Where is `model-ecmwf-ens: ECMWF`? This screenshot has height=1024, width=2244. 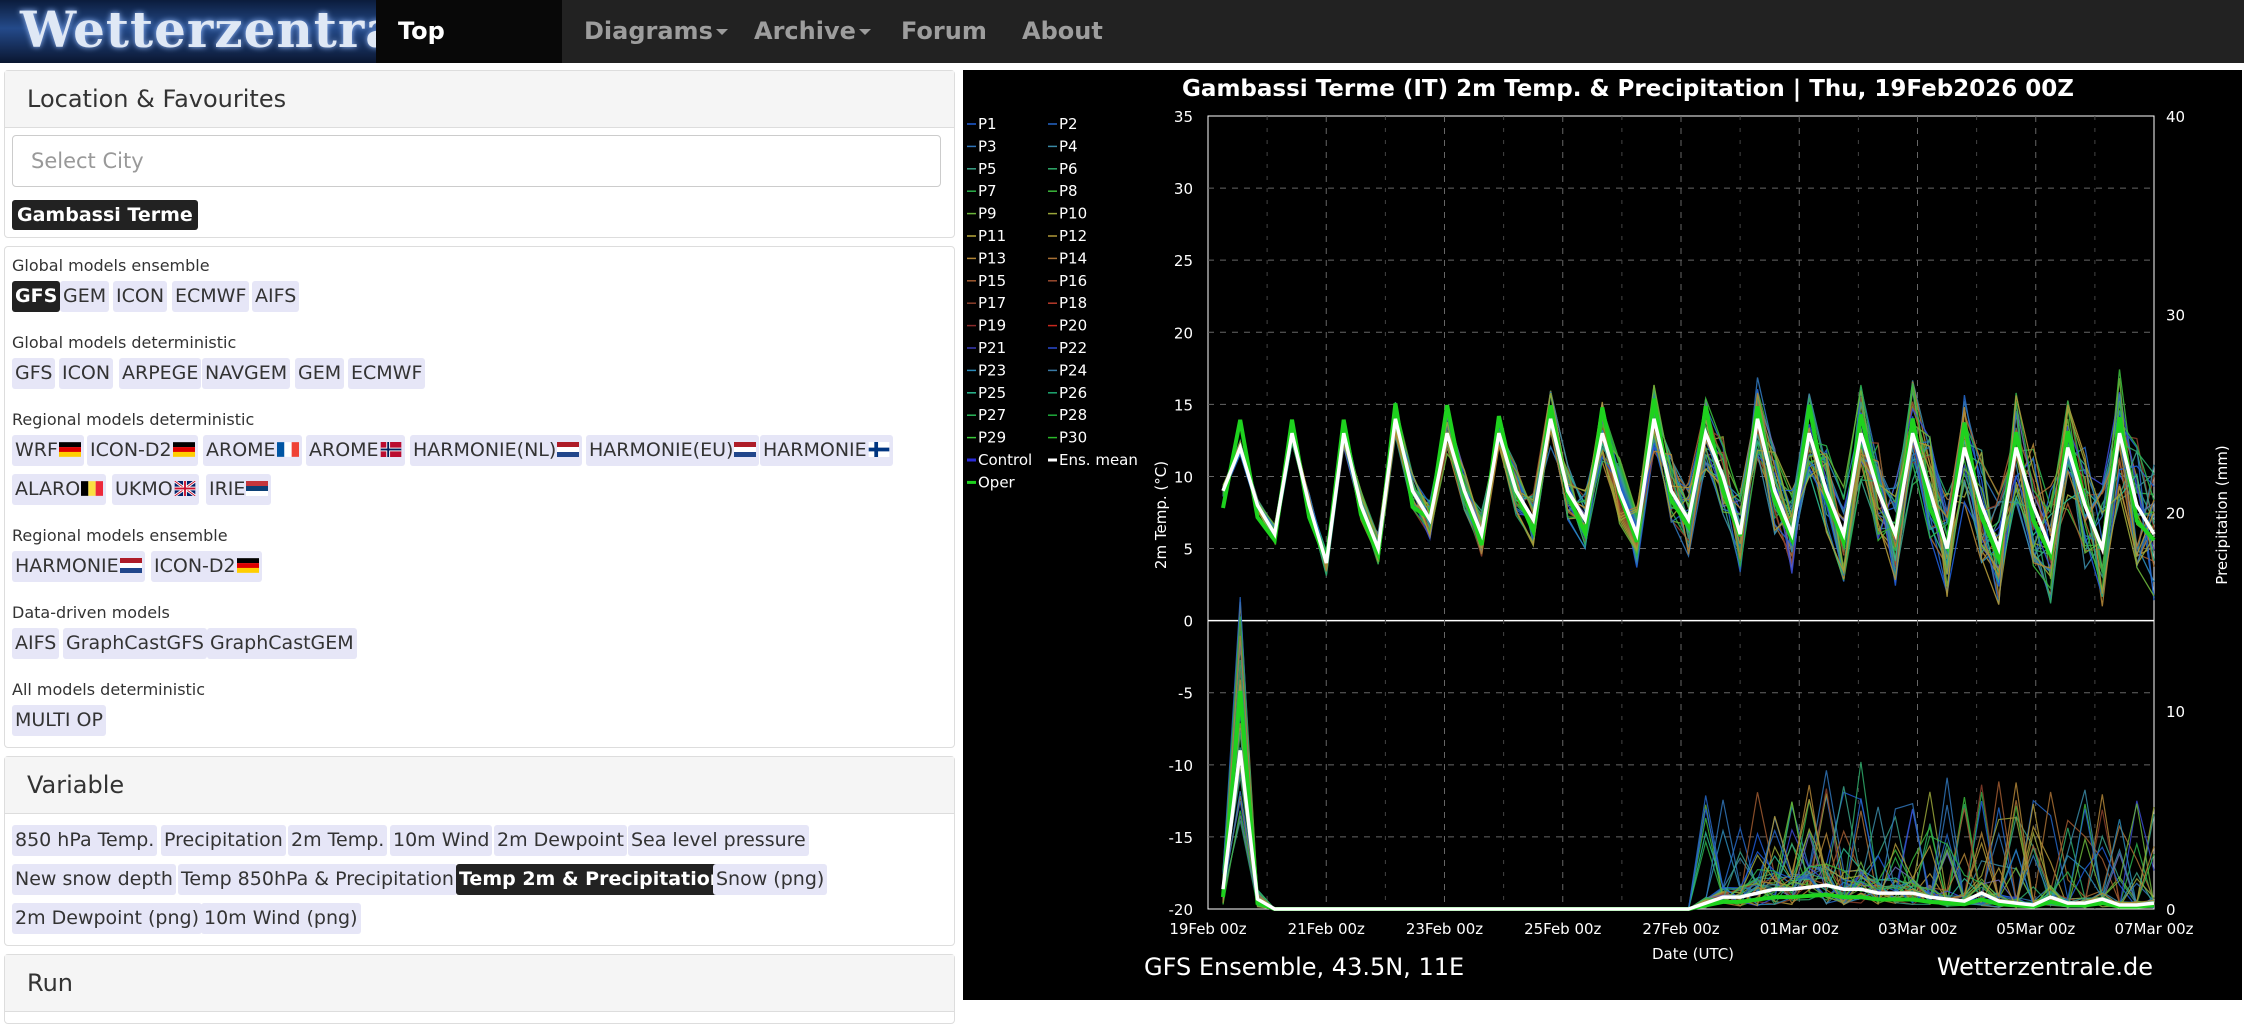
model-ecmwf-ens: ECMWF is located at coordinates (211, 296).